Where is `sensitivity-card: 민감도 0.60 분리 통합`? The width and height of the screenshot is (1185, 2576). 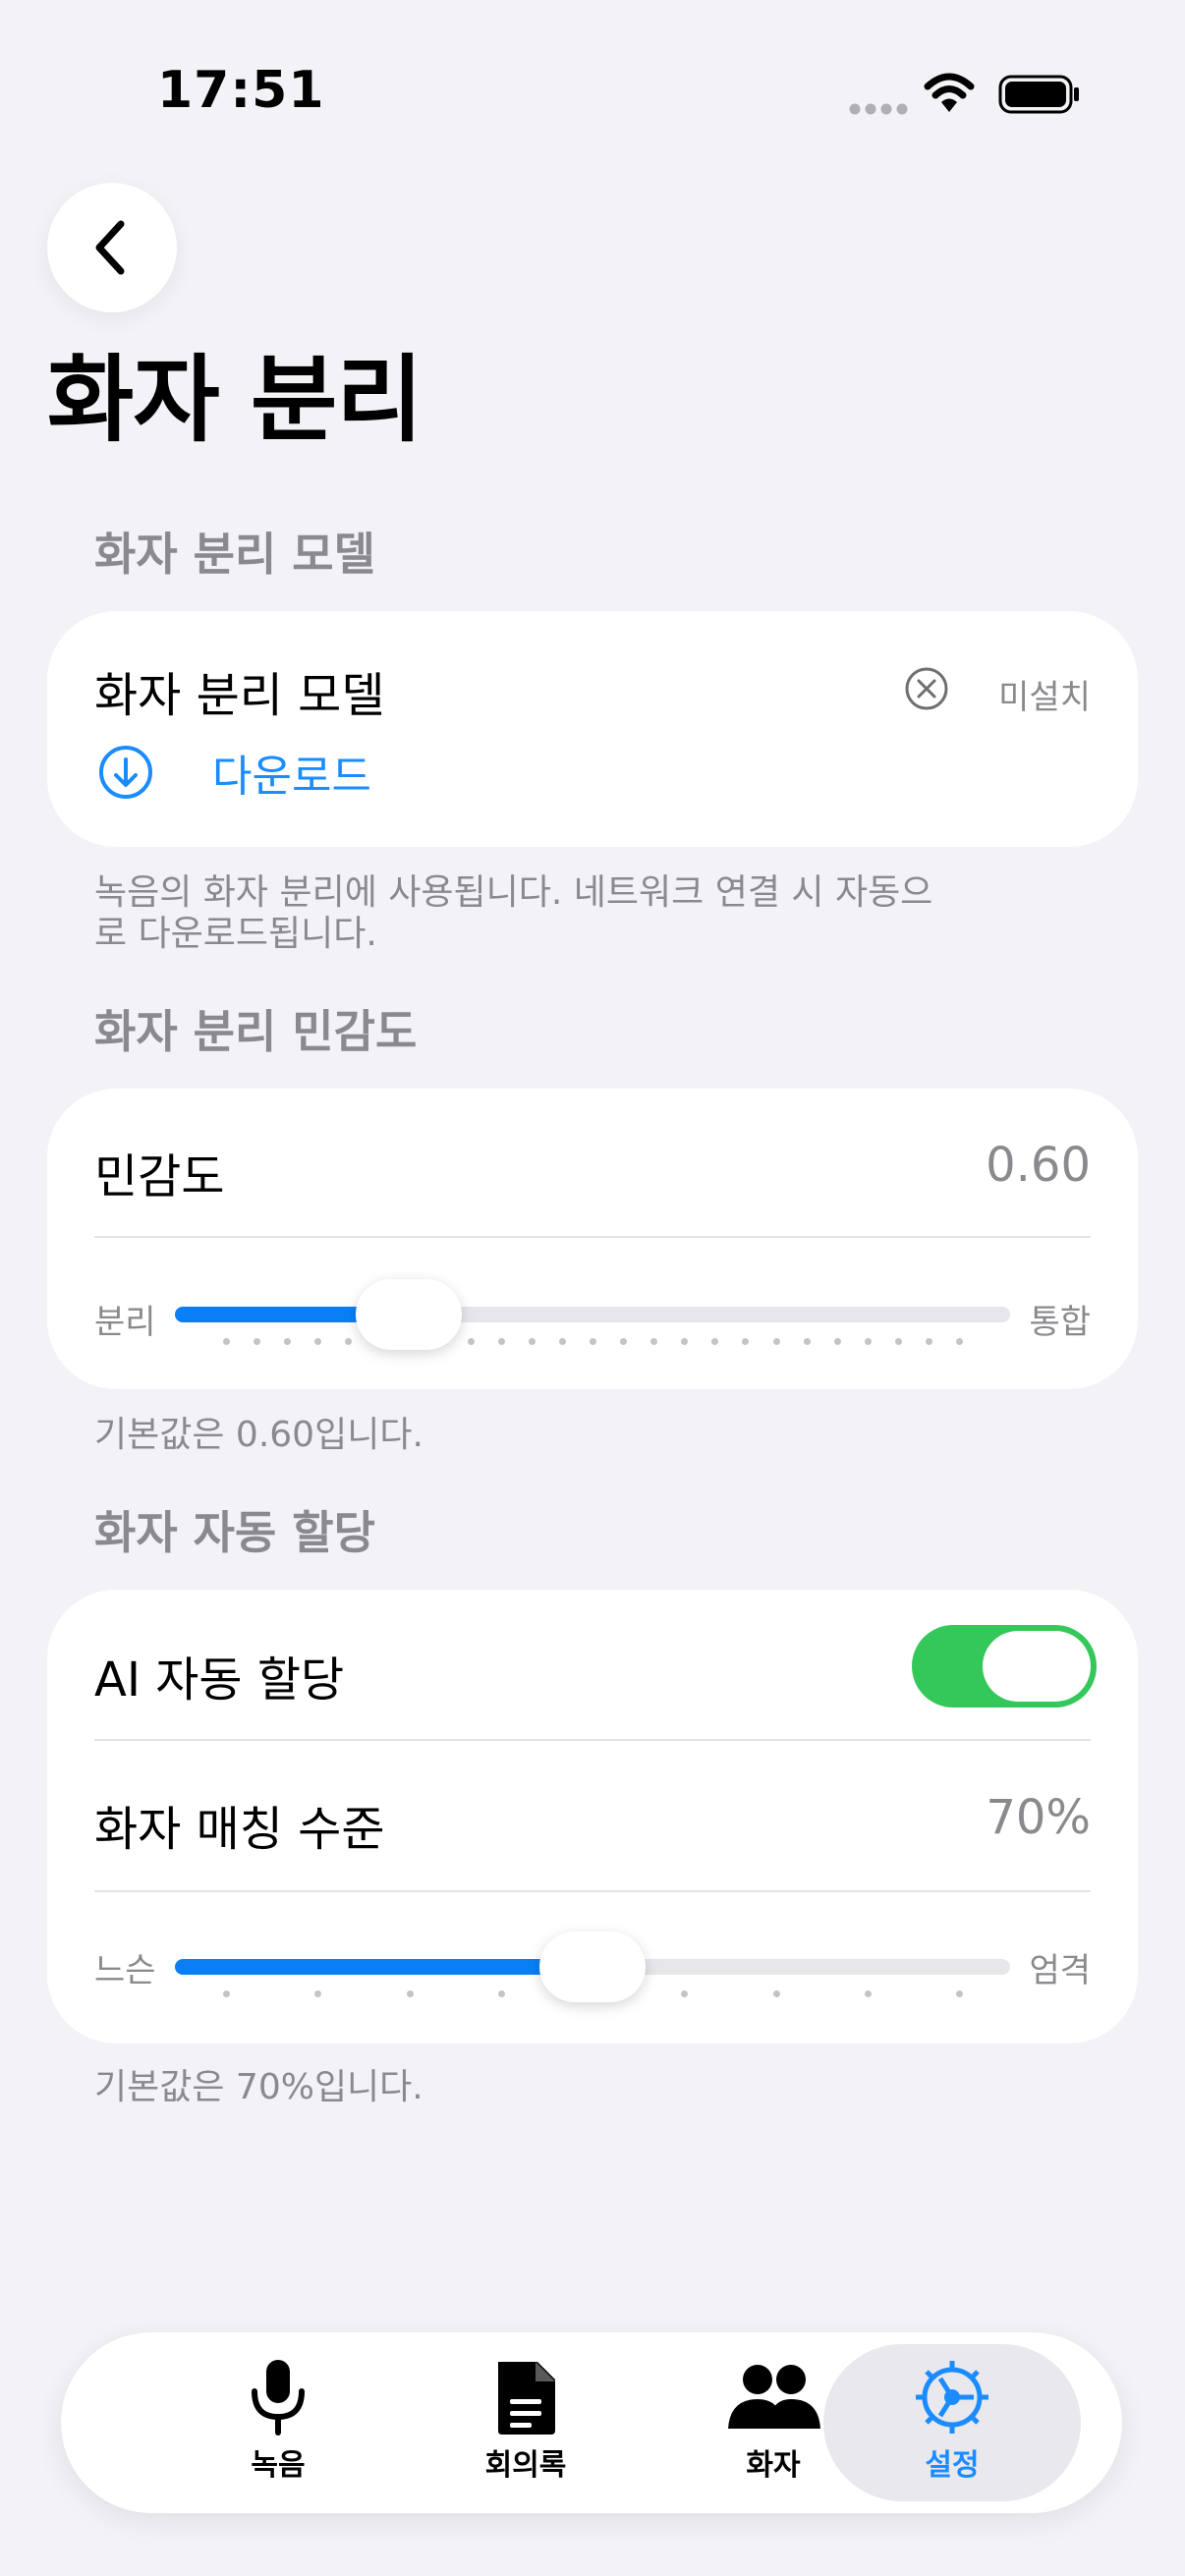
sensitivity-card: 민감도 0.60 분리 통합 is located at coordinates (592, 1239).